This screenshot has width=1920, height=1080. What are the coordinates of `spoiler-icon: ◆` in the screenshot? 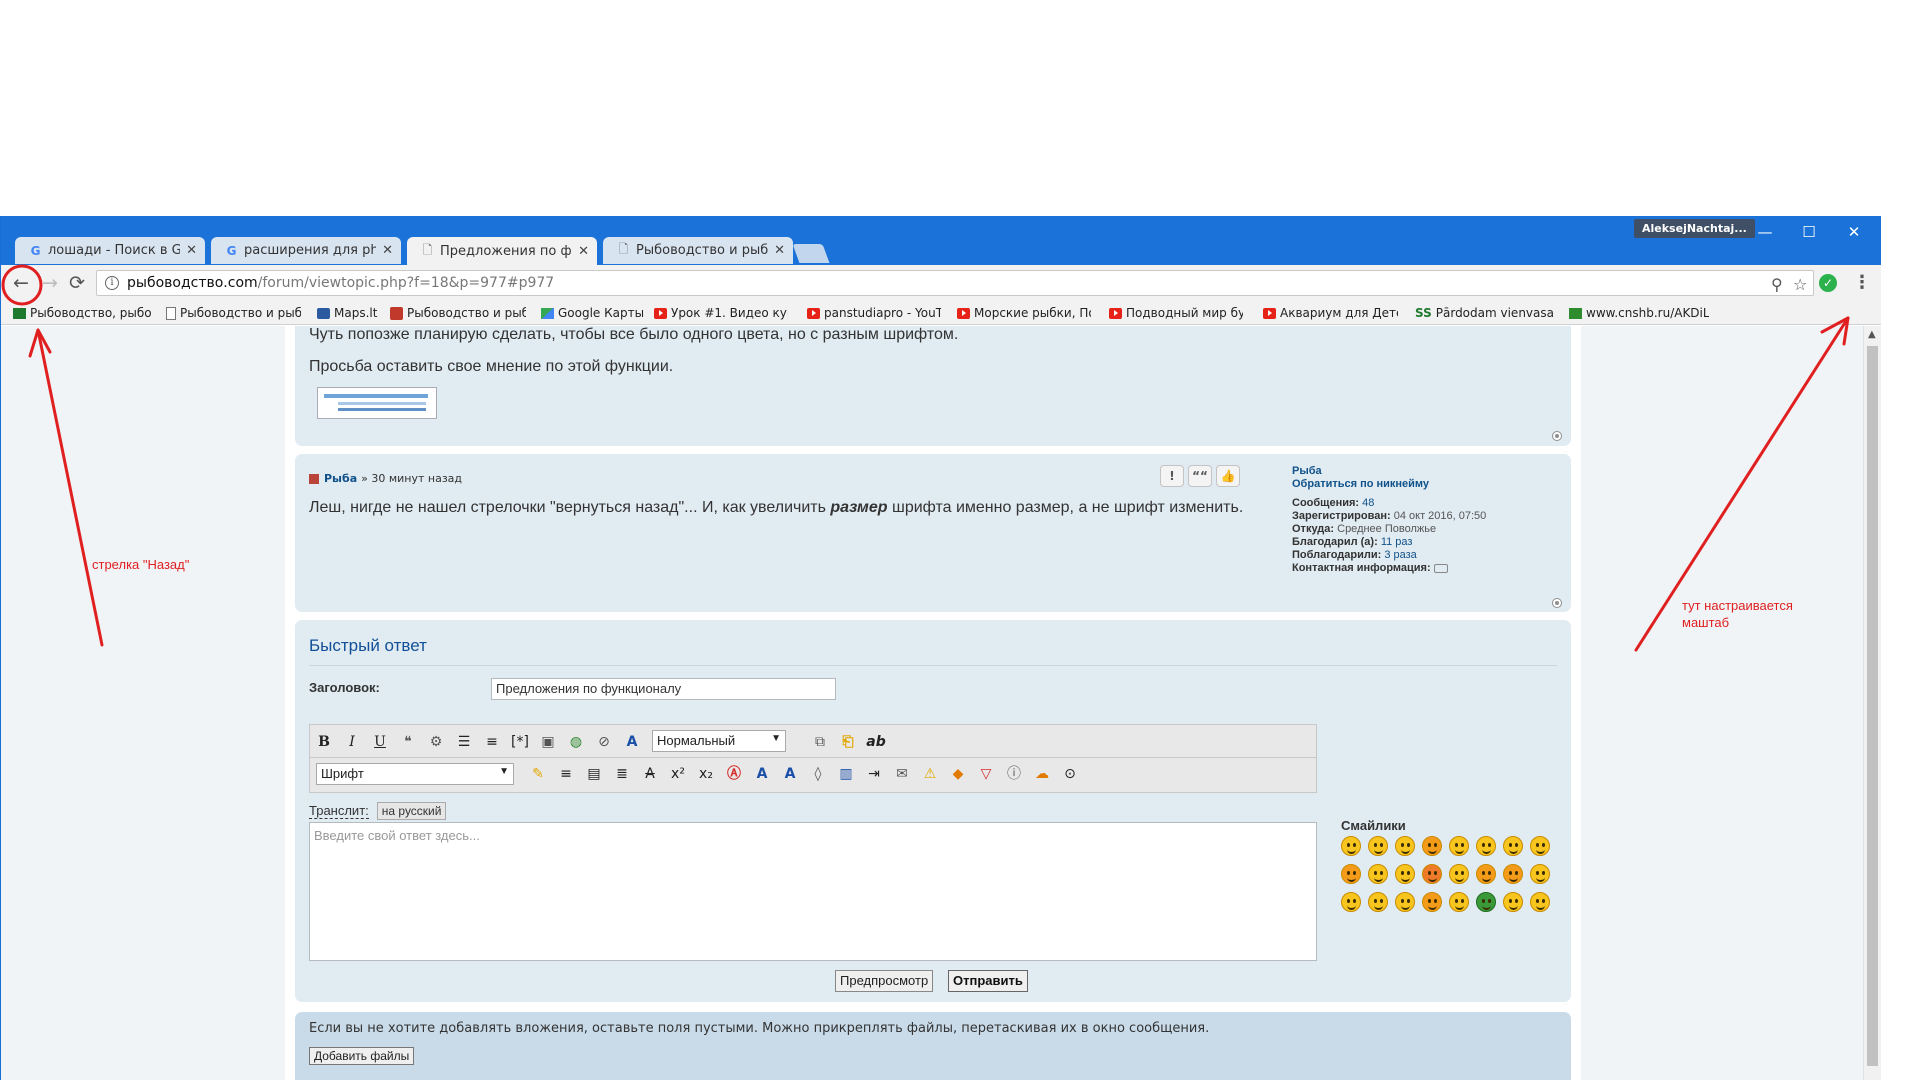 It's located at (958, 774).